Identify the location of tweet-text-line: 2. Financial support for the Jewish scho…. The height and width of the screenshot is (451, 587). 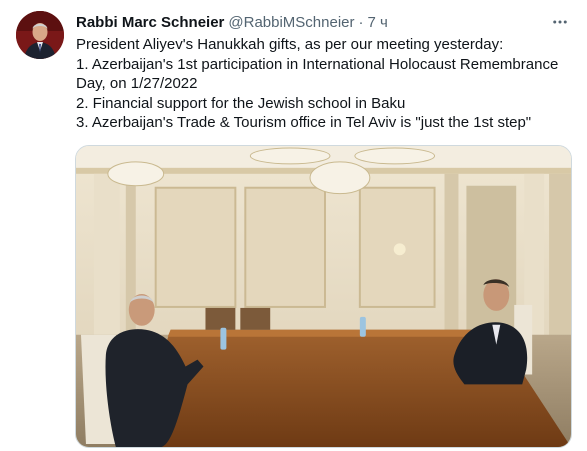
(241, 103).